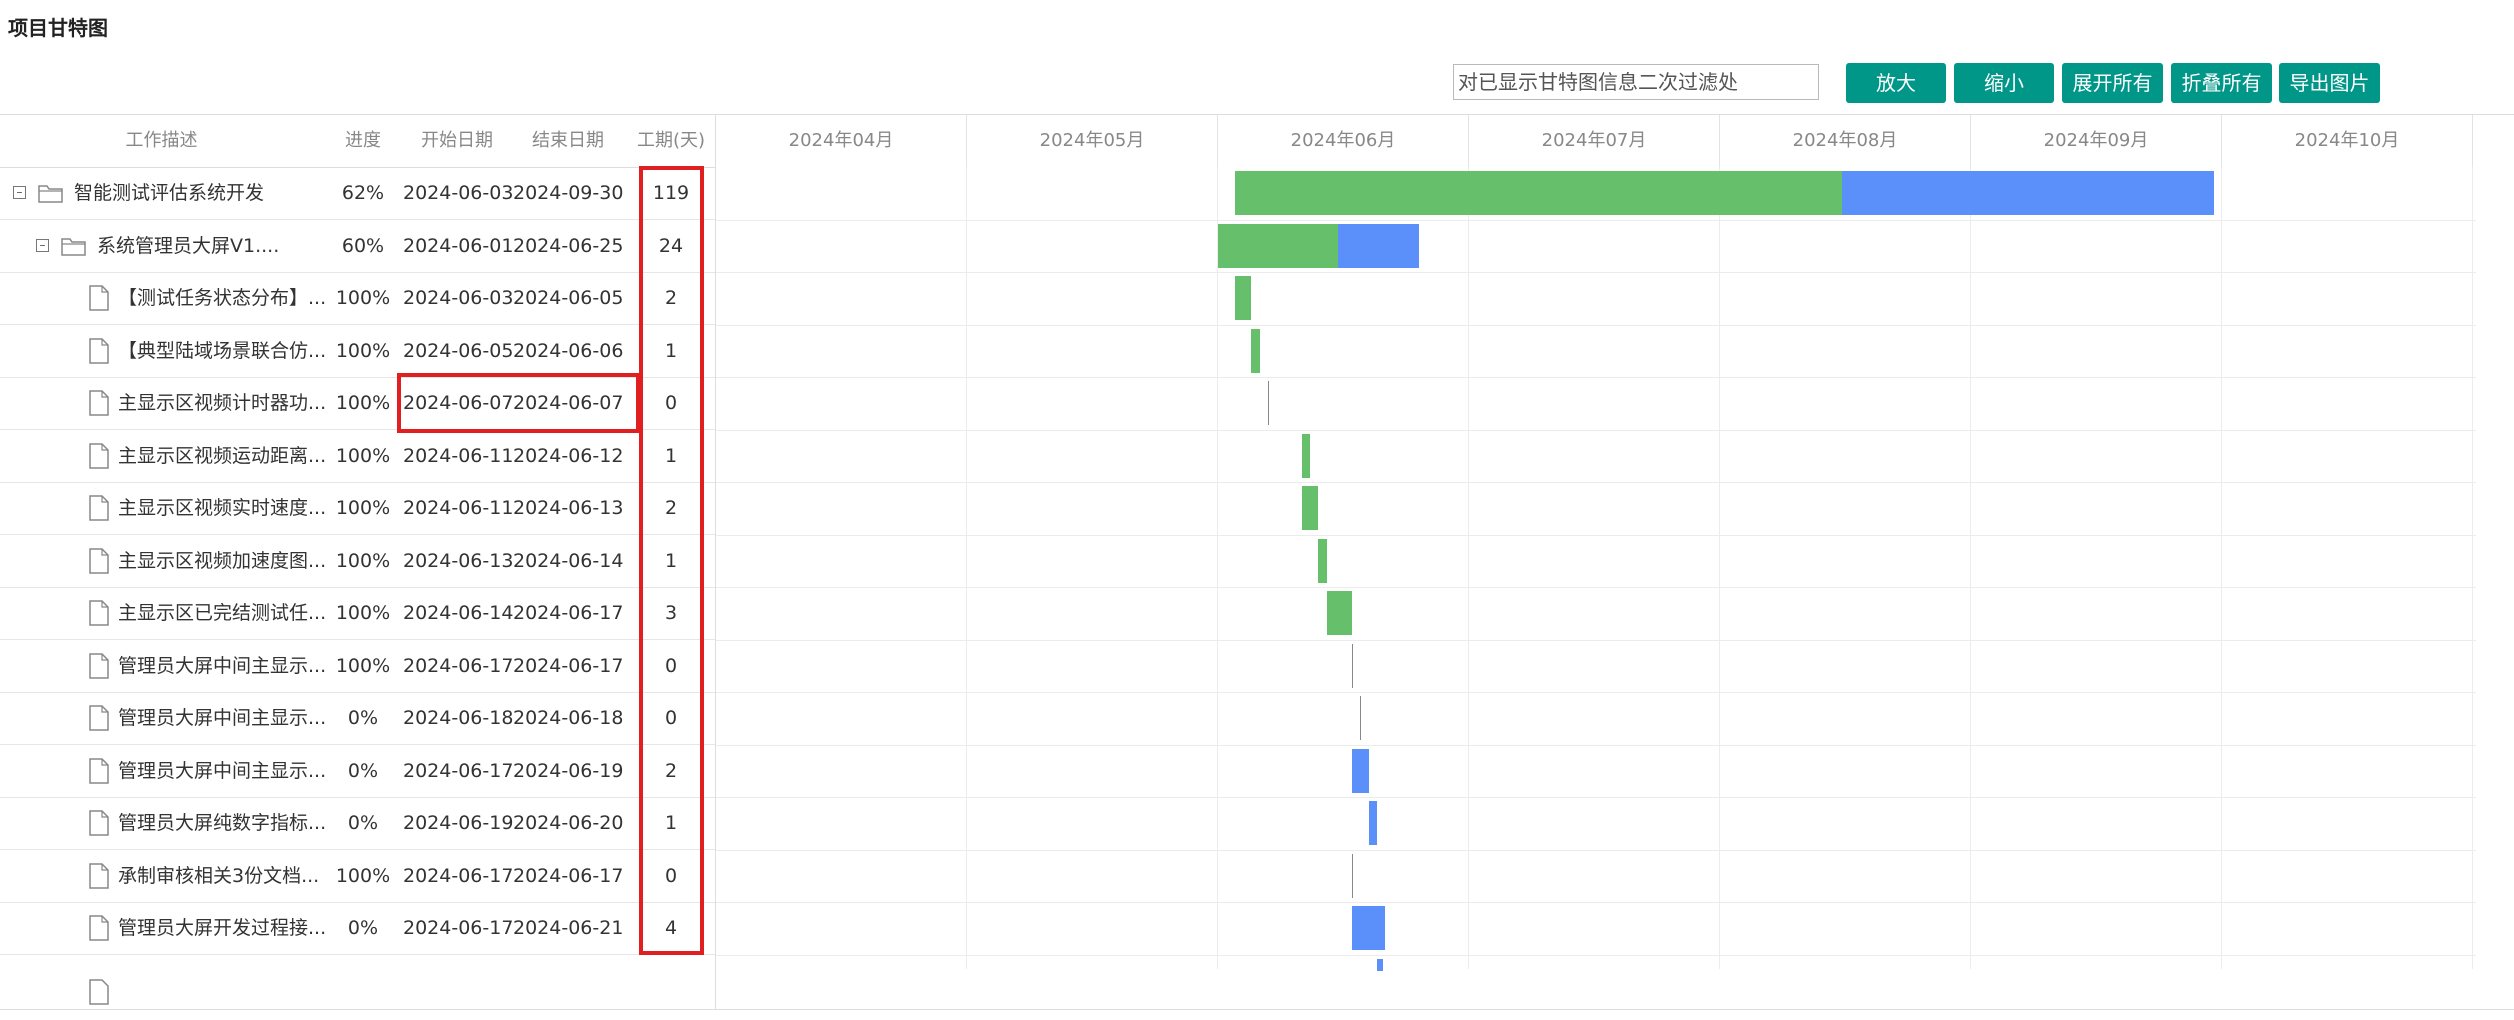 The image size is (2514, 1020). What do you see at coordinates (568, 193) in the screenshot?
I see `task-end-date: 2024-09-30` at bounding box center [568, 193].